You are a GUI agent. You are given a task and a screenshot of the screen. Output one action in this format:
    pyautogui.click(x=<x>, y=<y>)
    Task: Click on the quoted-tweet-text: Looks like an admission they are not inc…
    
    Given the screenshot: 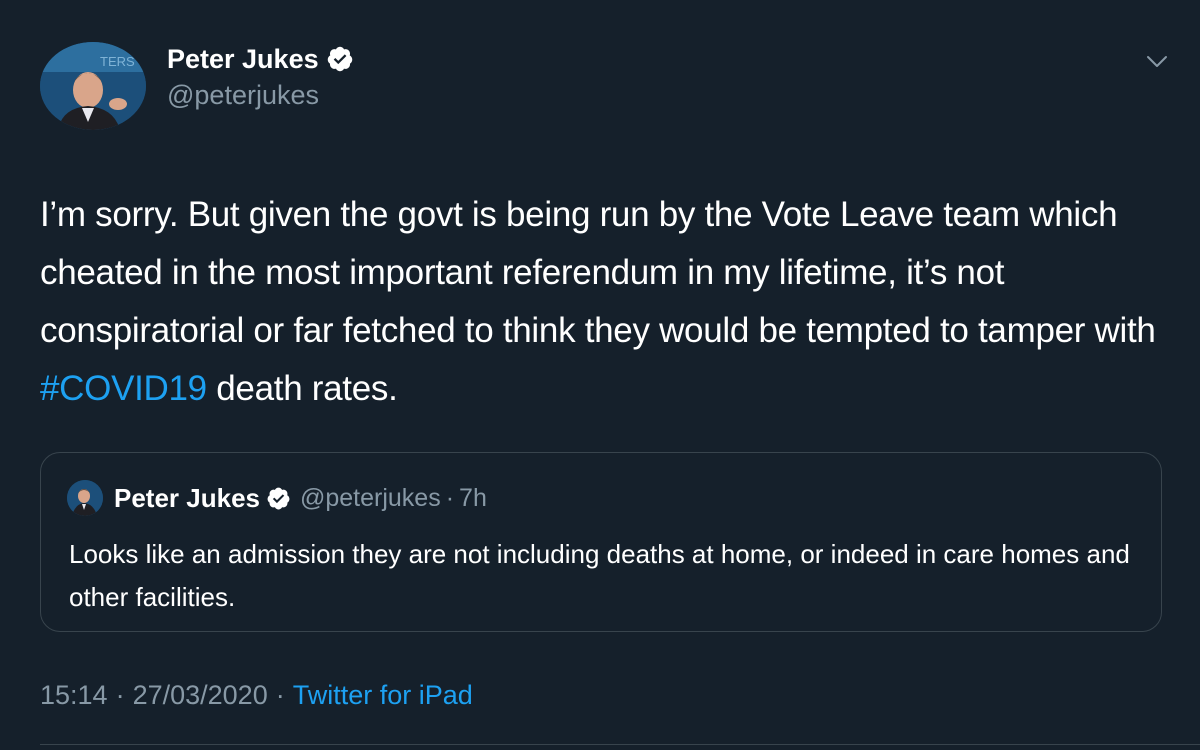 What is the action you would take?
    pyautogui.click(x=599, y=575)
    